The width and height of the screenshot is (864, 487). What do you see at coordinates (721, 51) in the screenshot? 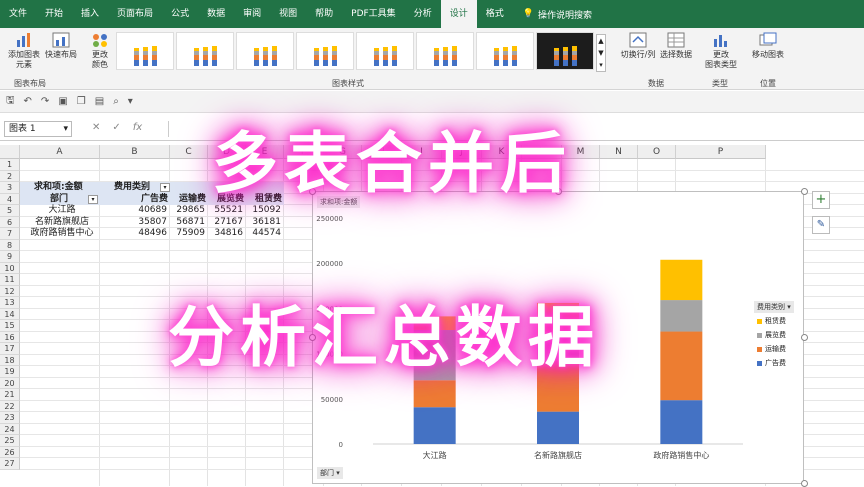
I see `change-chart-type-button: 更改 图表类型` at bounding box center [721, 51].